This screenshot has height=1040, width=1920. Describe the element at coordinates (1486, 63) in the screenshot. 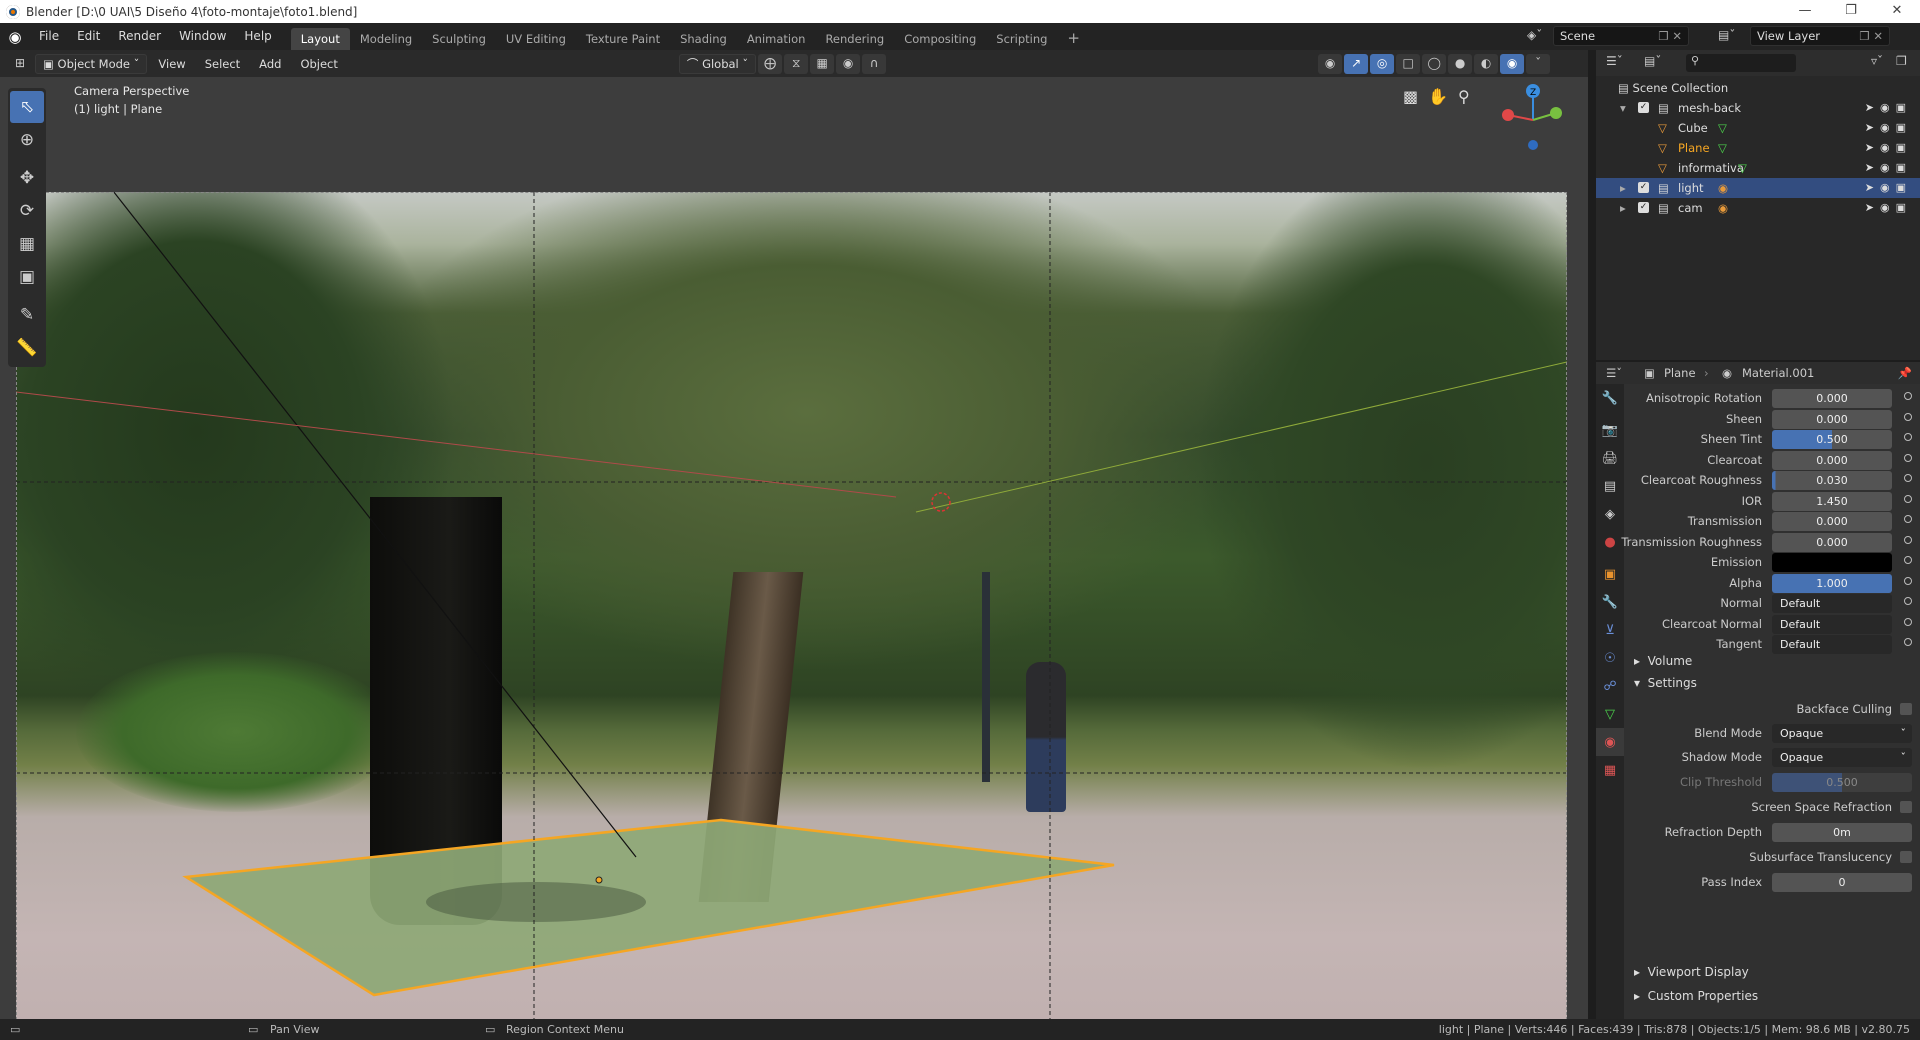

I see `shading-material-icon: ◐` at that location.